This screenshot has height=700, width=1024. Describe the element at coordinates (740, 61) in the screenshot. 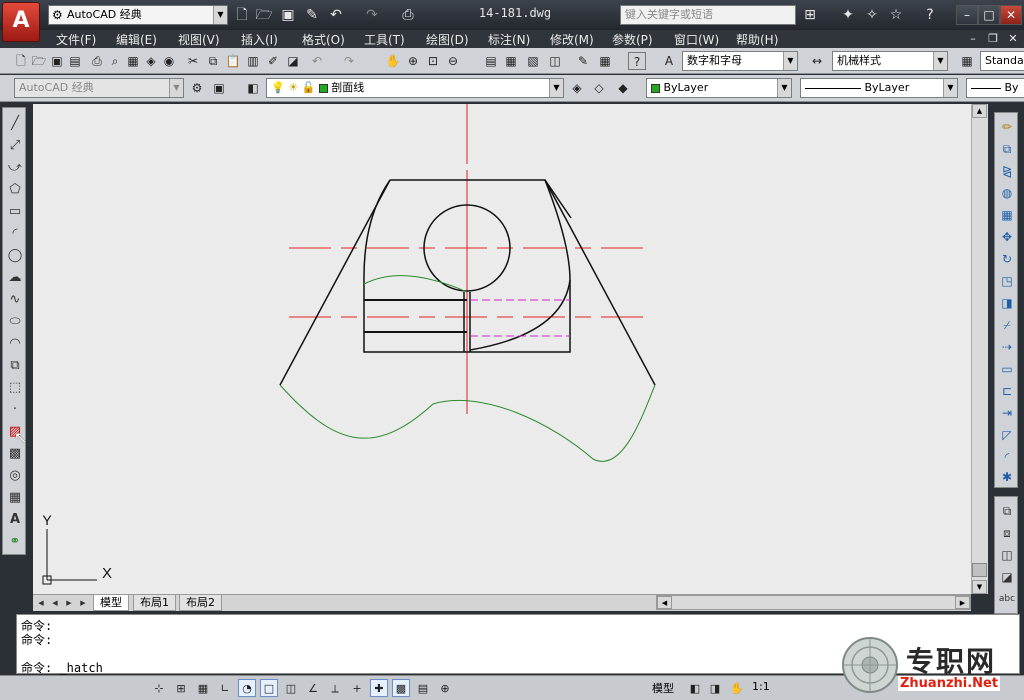

I see `text-style-select: 数字和字母 ▼` at that location.